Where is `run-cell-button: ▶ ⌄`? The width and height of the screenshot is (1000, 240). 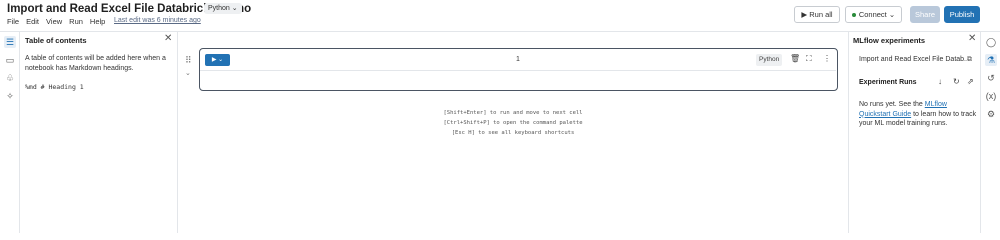 run-cell-button: ▶ ⌄ is located at coordinates (217, 60).